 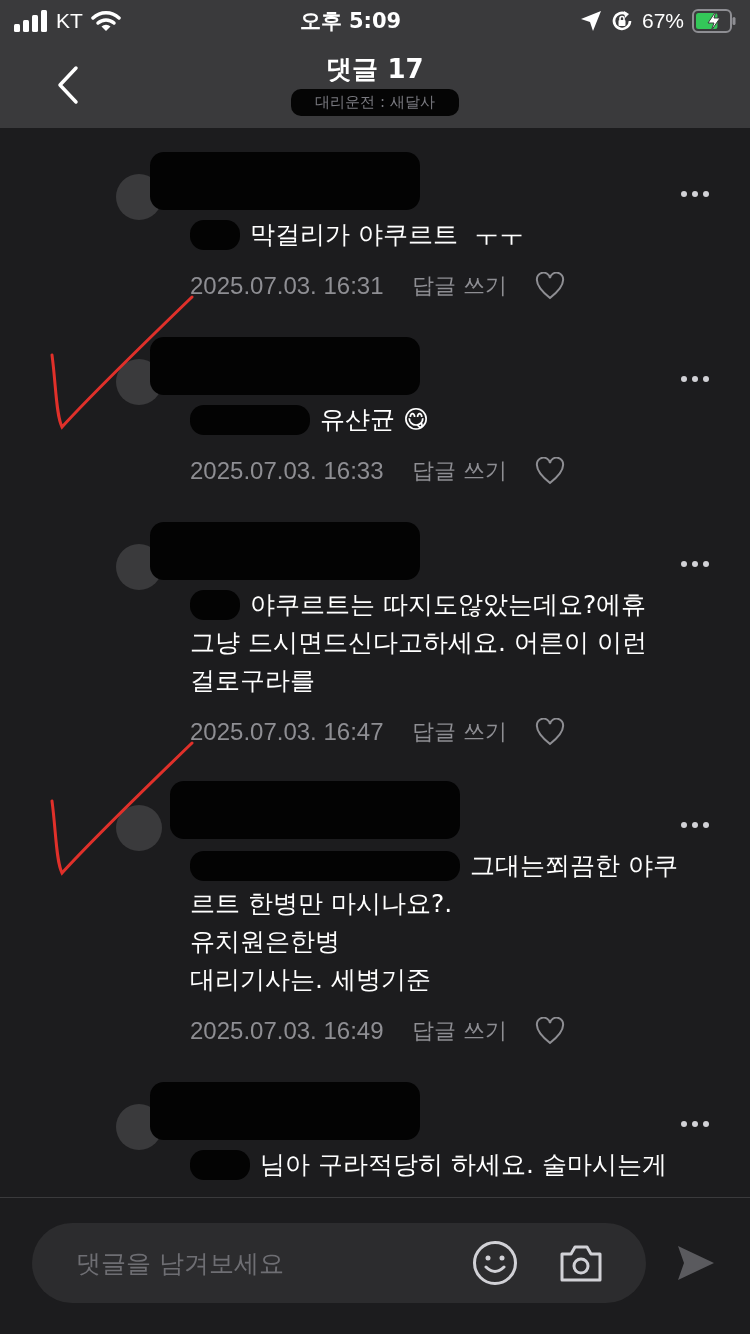 I want to click on wifi-icon, so click(x=105, y=21).